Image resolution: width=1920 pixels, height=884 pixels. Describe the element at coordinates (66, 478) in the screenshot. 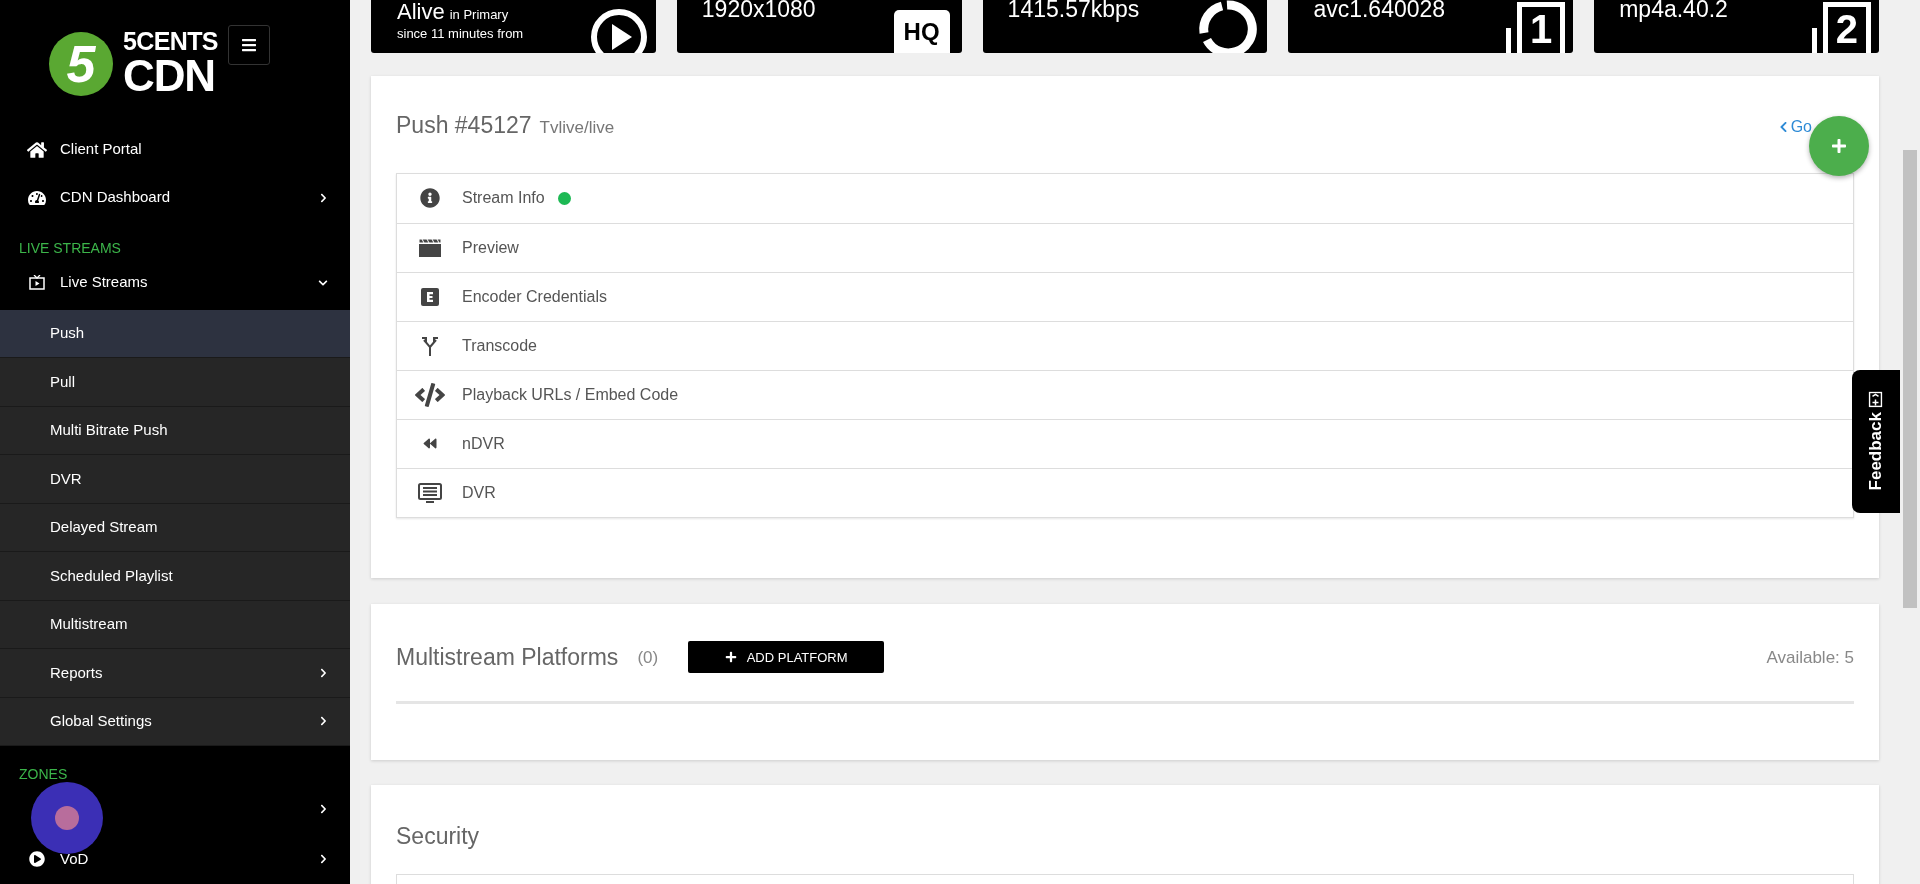

I see `submenu-item-label: DVR` at that location.